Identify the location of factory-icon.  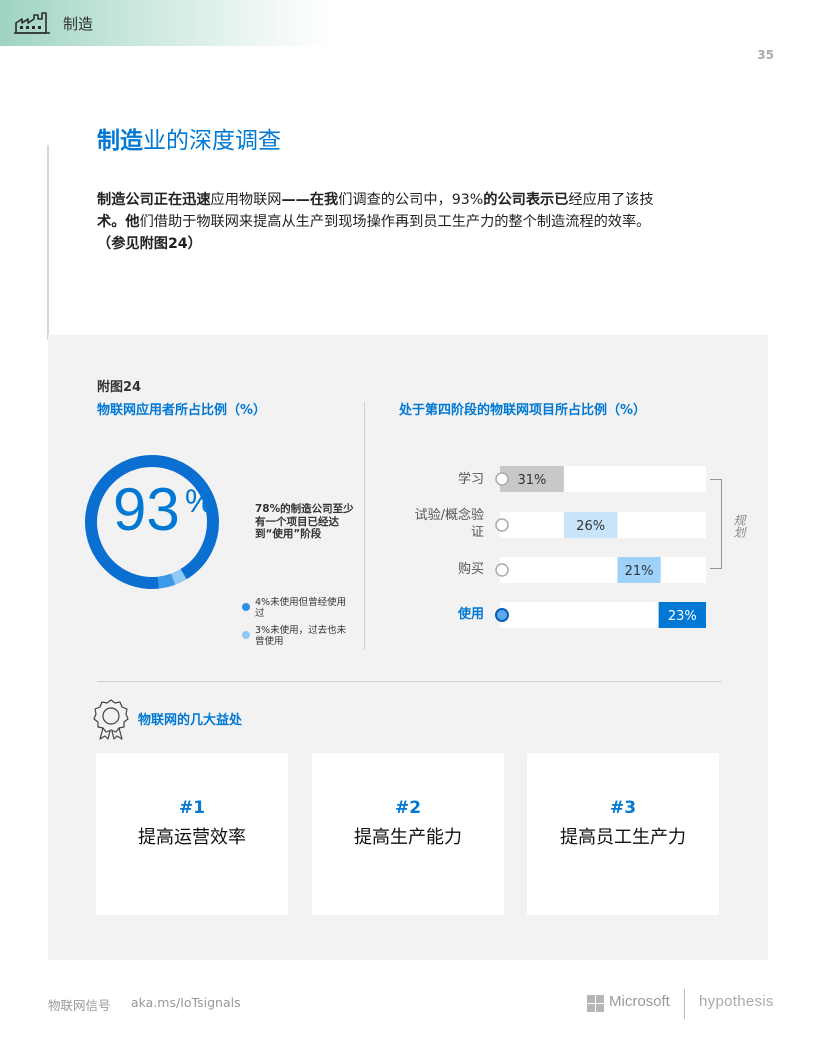
(32, 23).